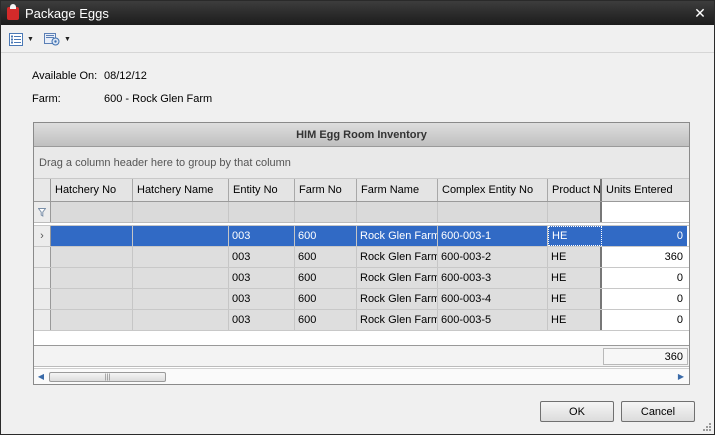 Image resolution: width=715 pixels, height=435 pixels. I want to click on column-header: Farm Name, so click(397, 190).